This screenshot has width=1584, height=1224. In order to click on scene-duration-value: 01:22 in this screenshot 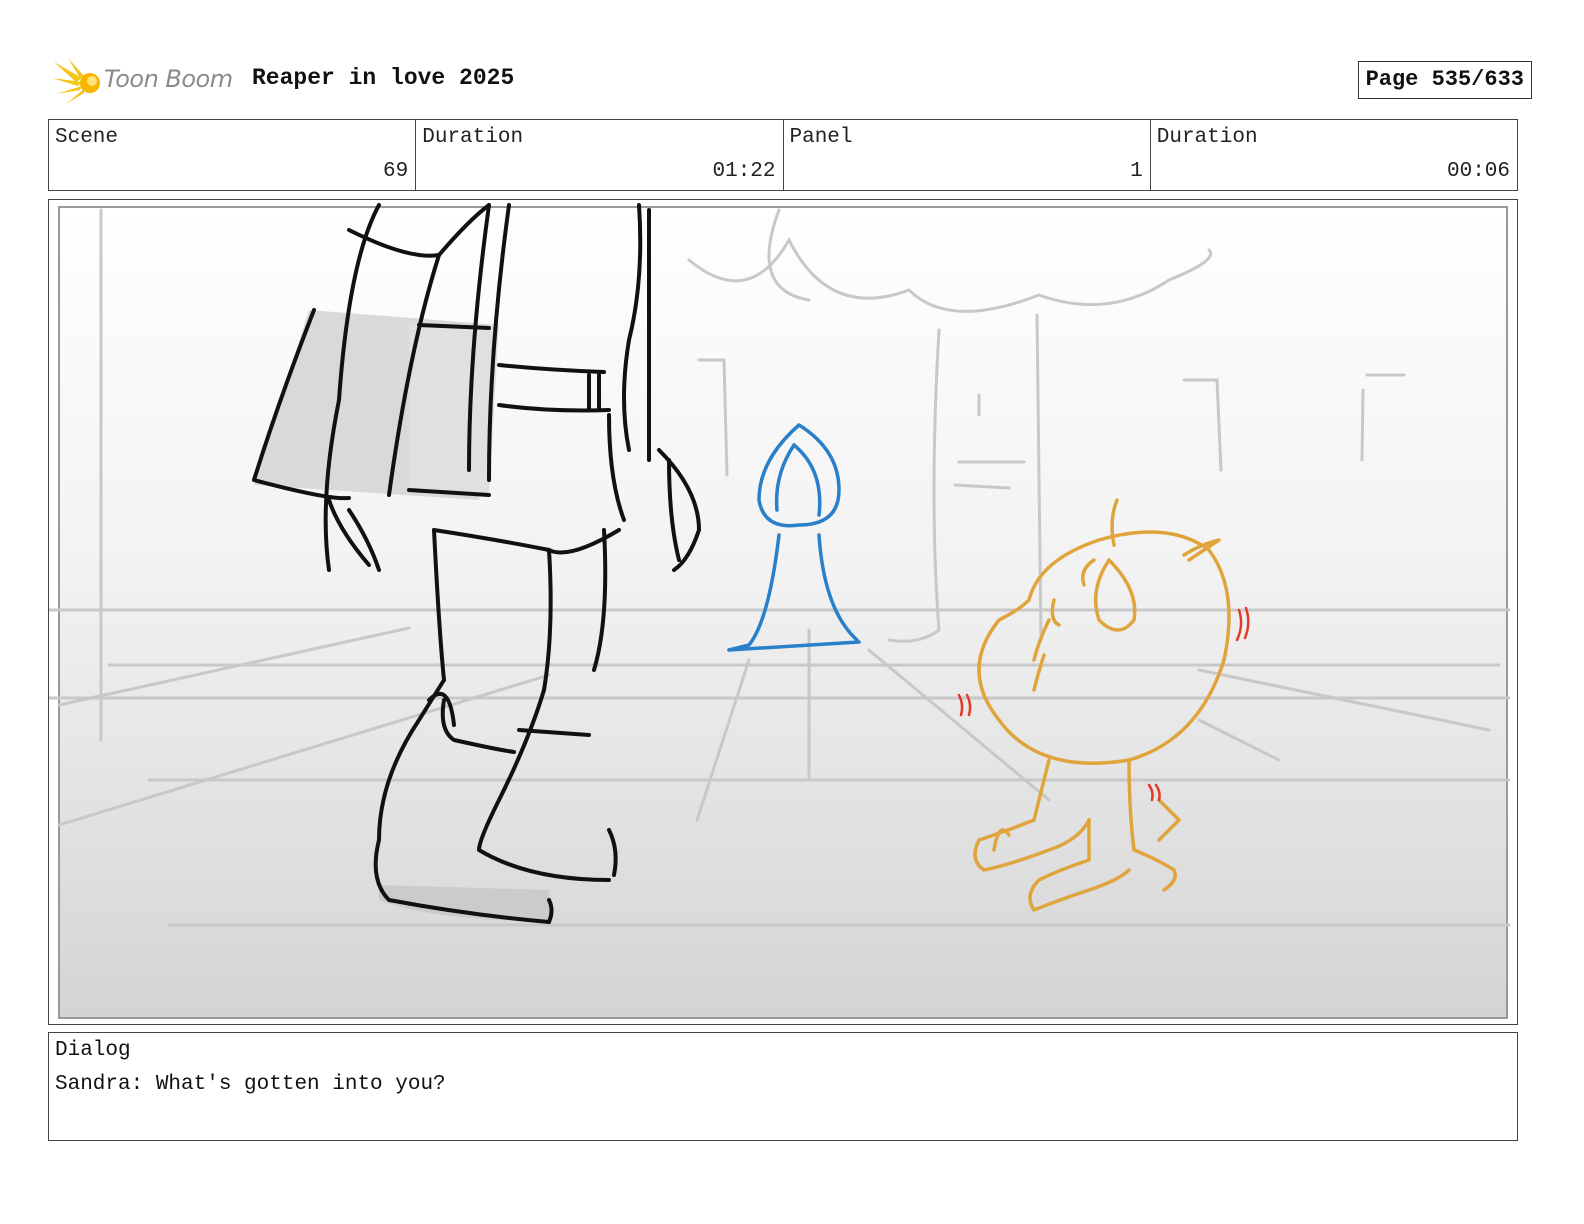, I will do `click(744, 171)`.